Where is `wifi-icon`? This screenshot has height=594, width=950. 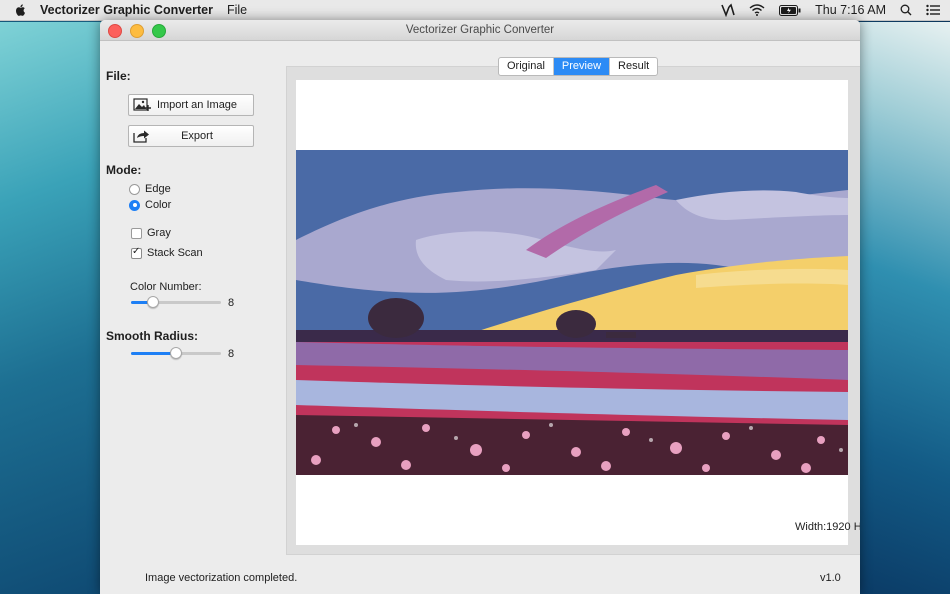 wifi-icon is located at coordinates (757, 10).